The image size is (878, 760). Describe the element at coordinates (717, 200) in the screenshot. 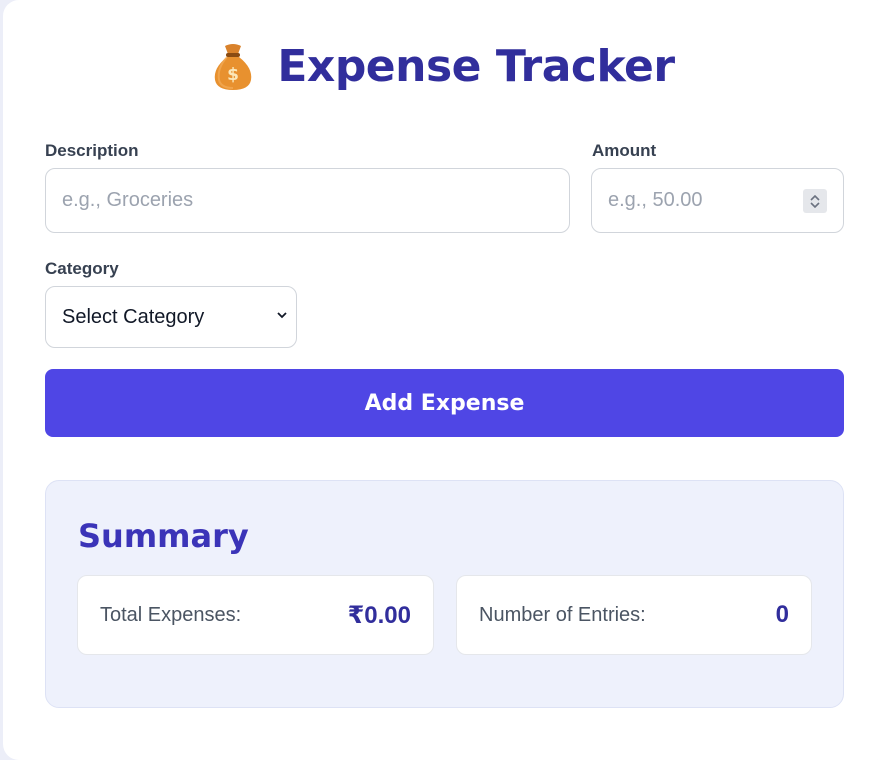

I see `amount-input: e.g., 50.00` at that location.